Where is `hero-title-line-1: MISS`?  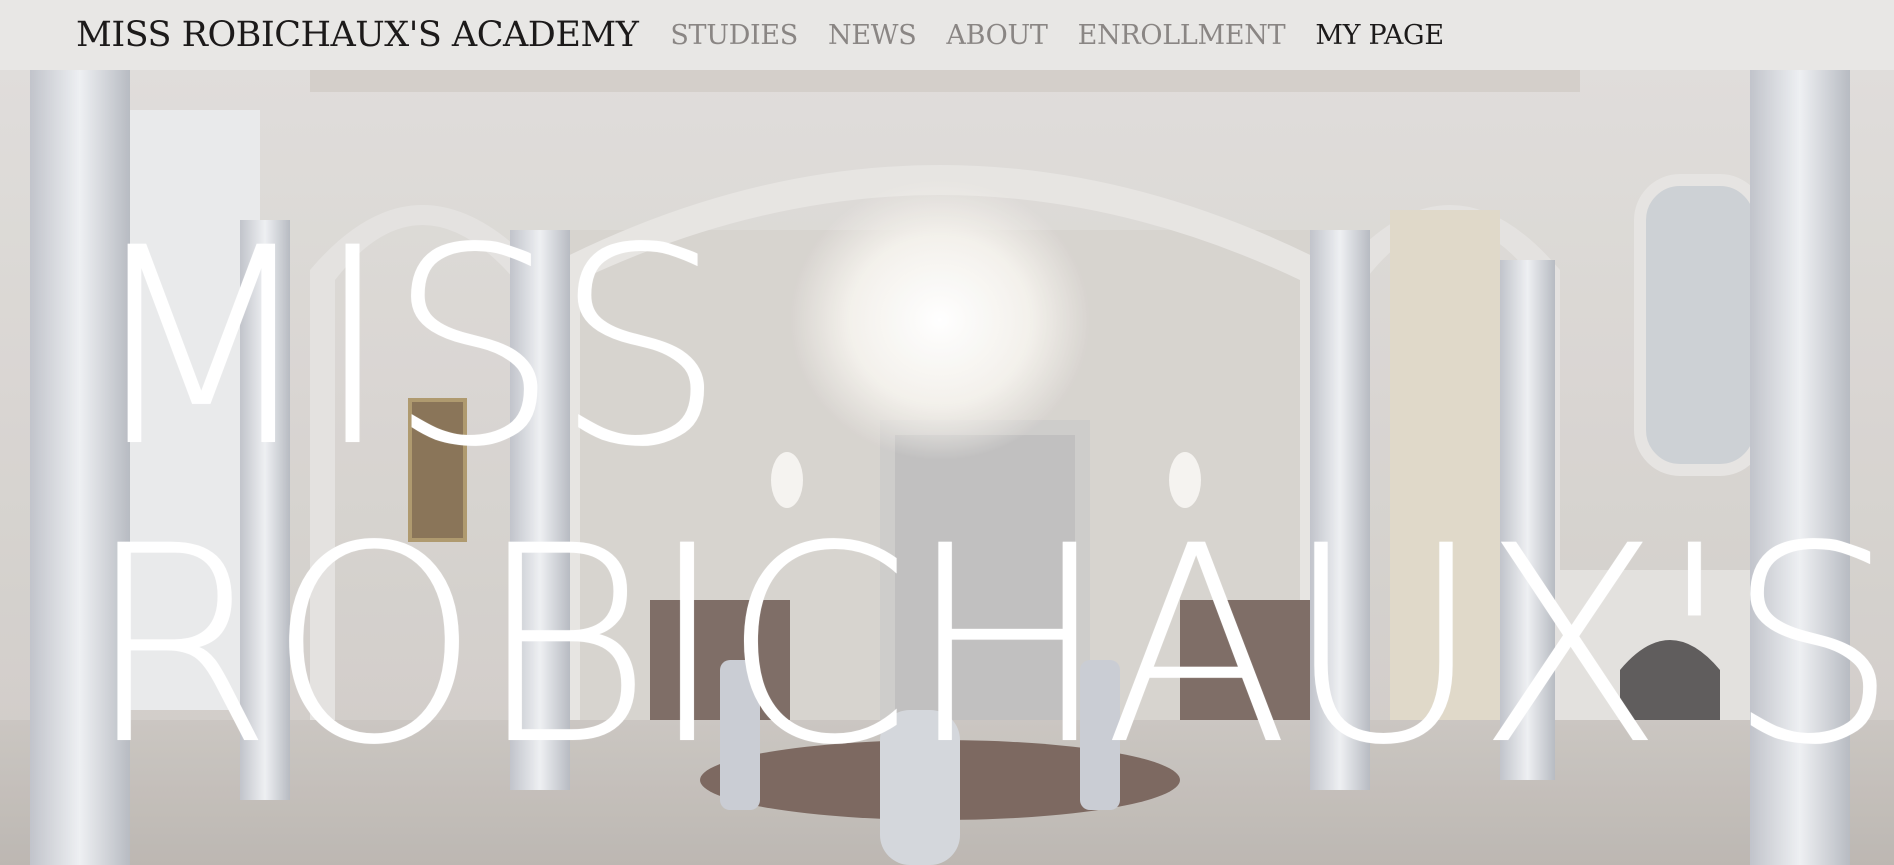
hero-title-line-1: MISS is located at coordinates (405, 349).